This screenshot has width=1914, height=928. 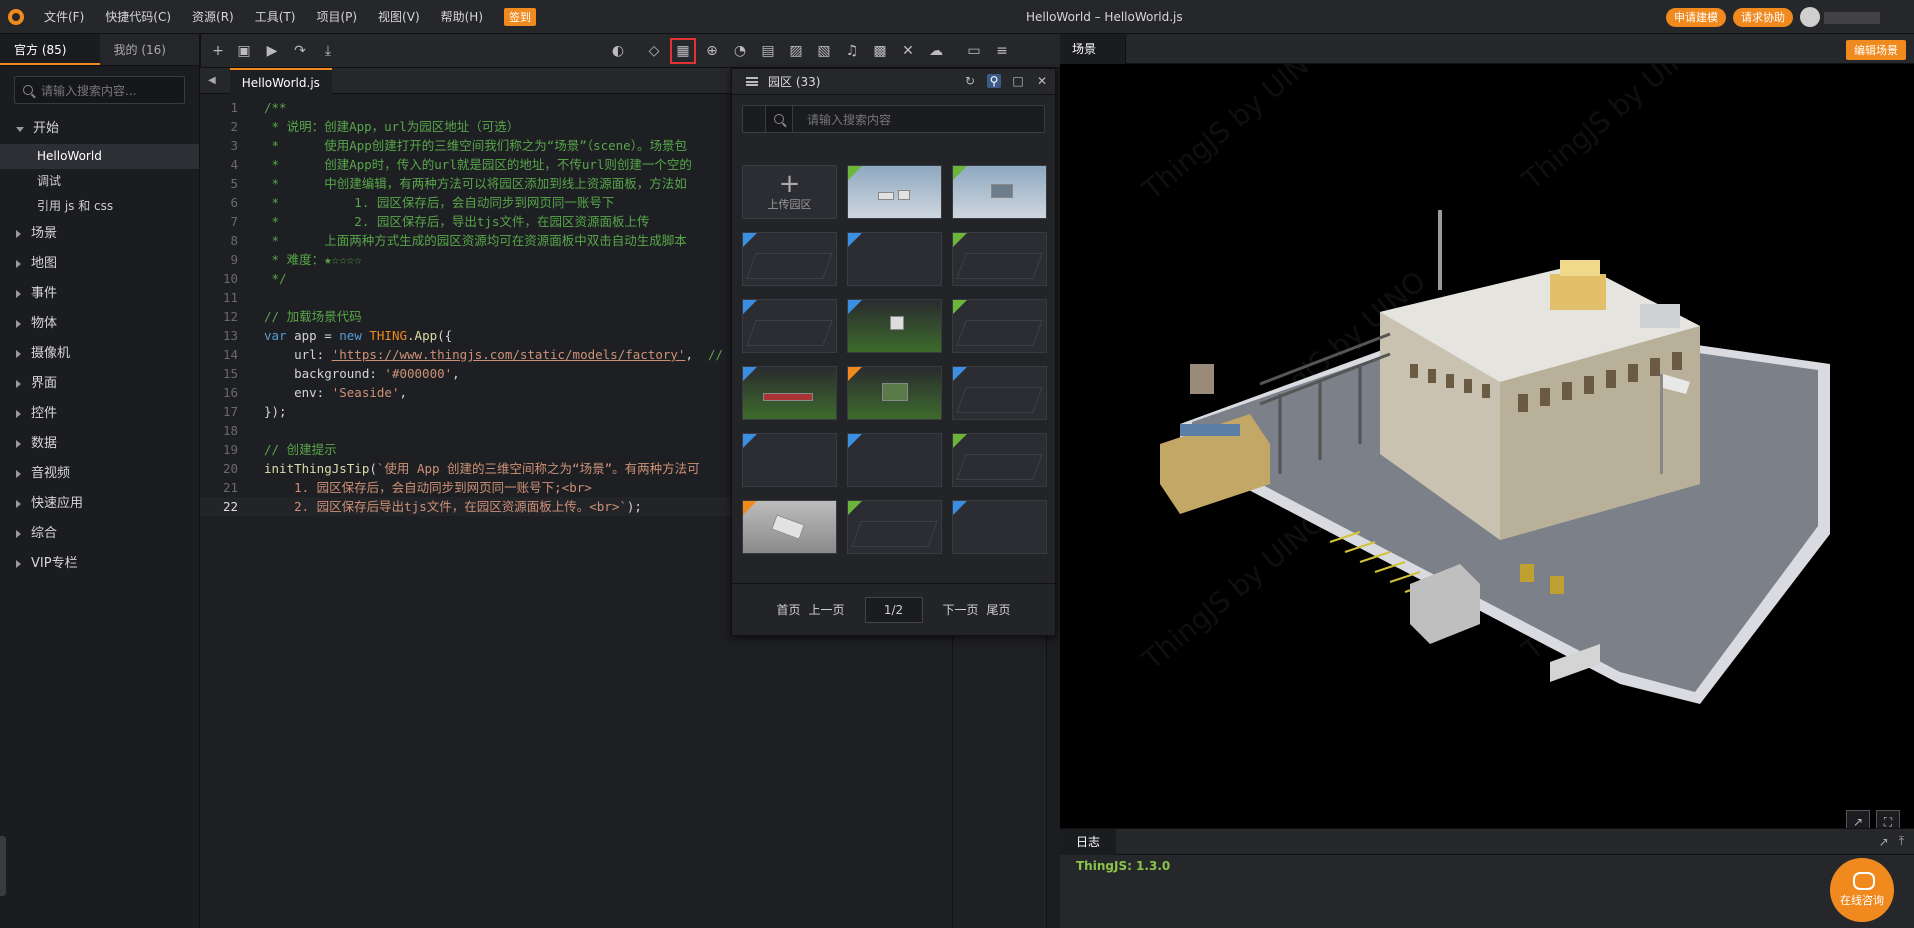 I want to click on park-panel-title: 园区 (33), so click(x=794, y=82).